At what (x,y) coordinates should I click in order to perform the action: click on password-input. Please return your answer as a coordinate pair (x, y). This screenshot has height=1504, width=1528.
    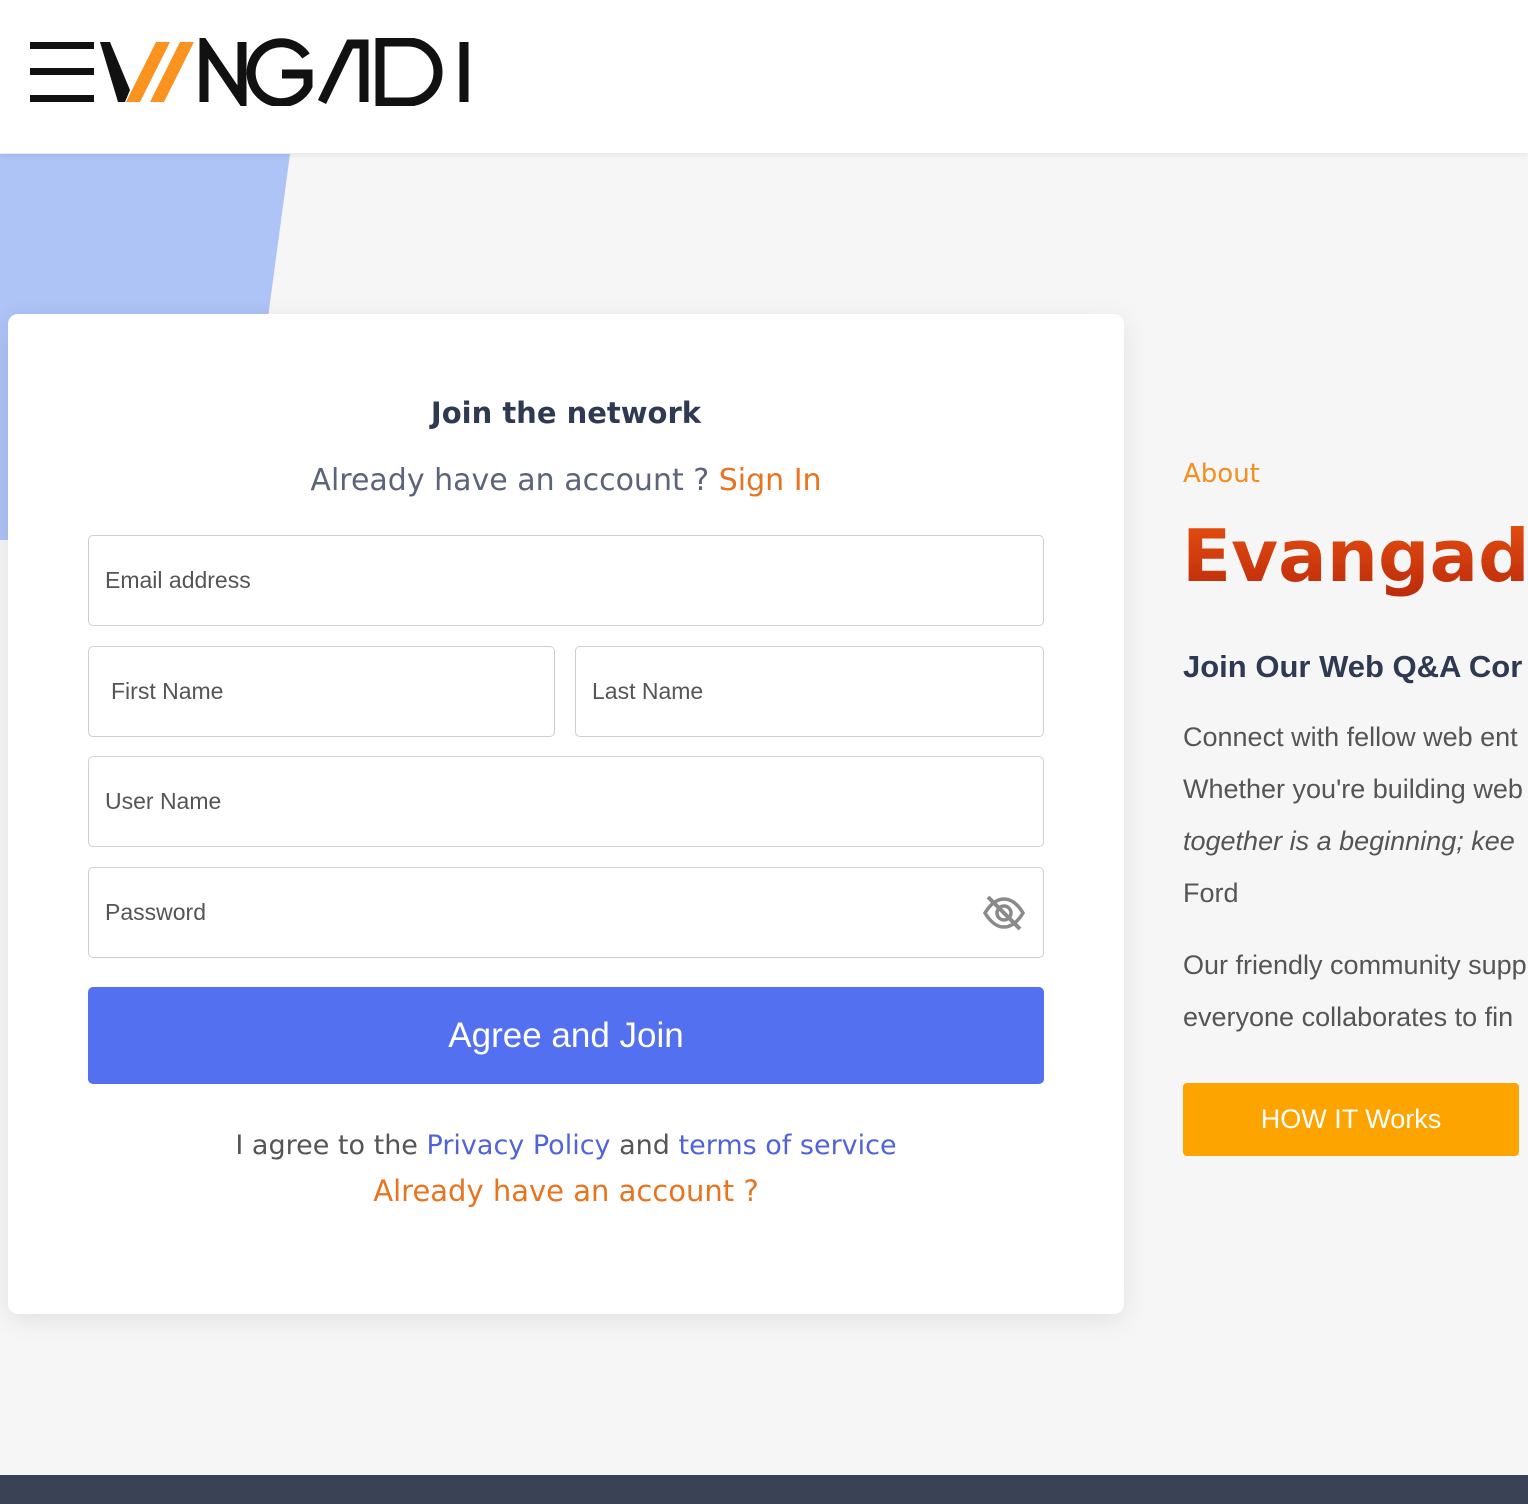
    Looking at the image, I should click on (566, 912).